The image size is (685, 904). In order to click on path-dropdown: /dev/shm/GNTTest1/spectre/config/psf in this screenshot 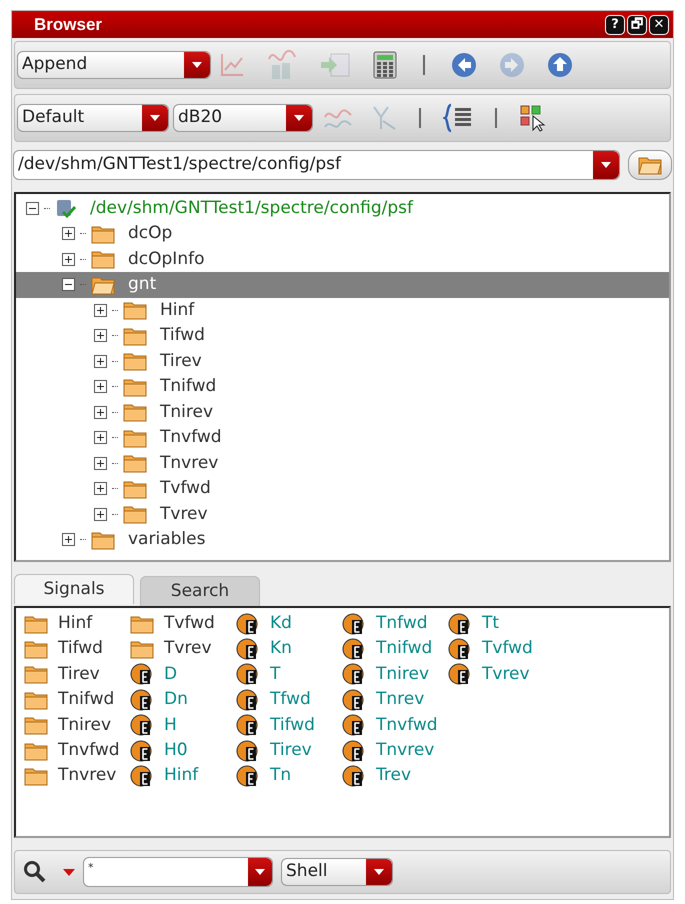, I will do `click(316, 165)`.